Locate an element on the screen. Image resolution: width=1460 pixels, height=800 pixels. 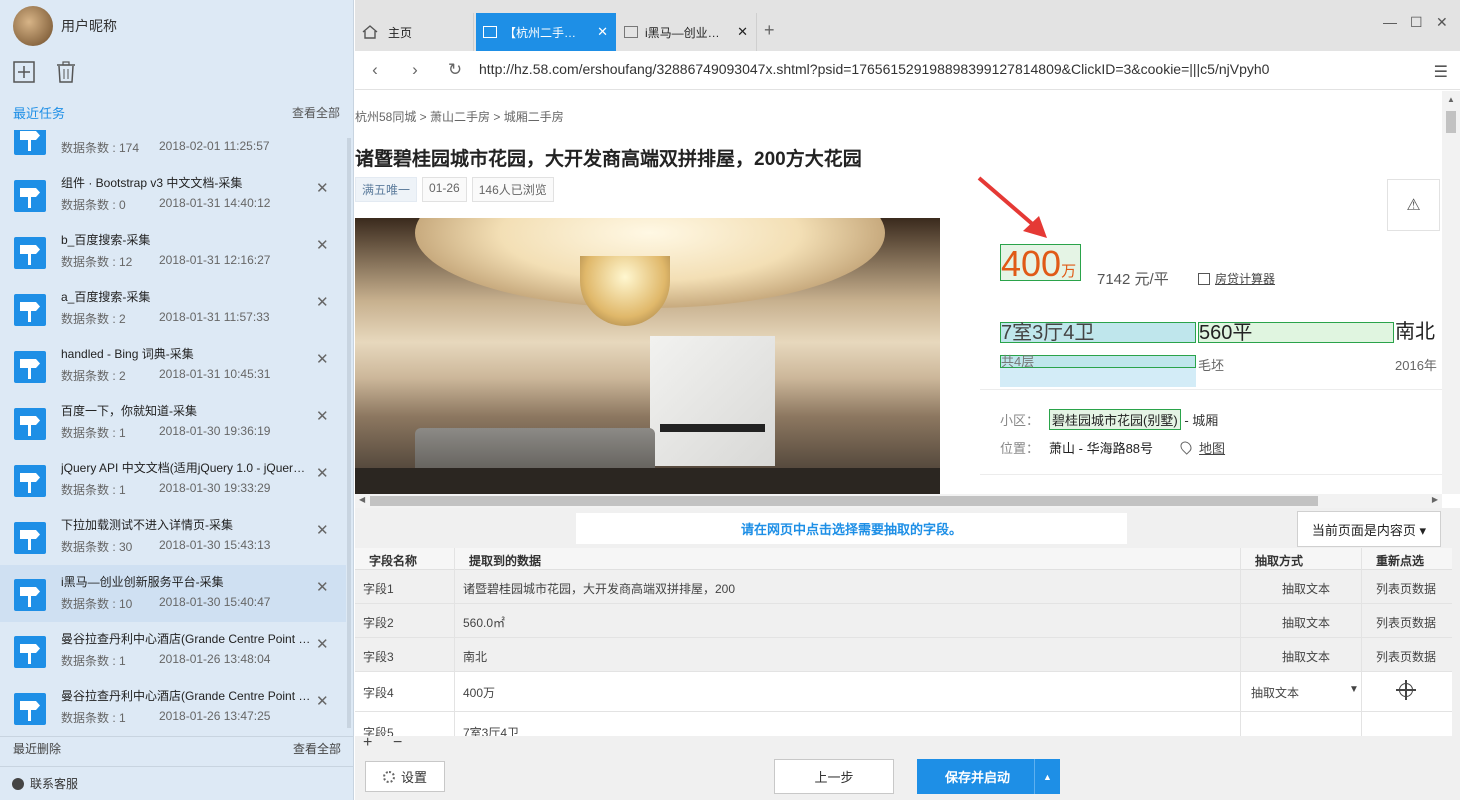
col-method: 抽取方式 is located at coordinates (1279, 561).